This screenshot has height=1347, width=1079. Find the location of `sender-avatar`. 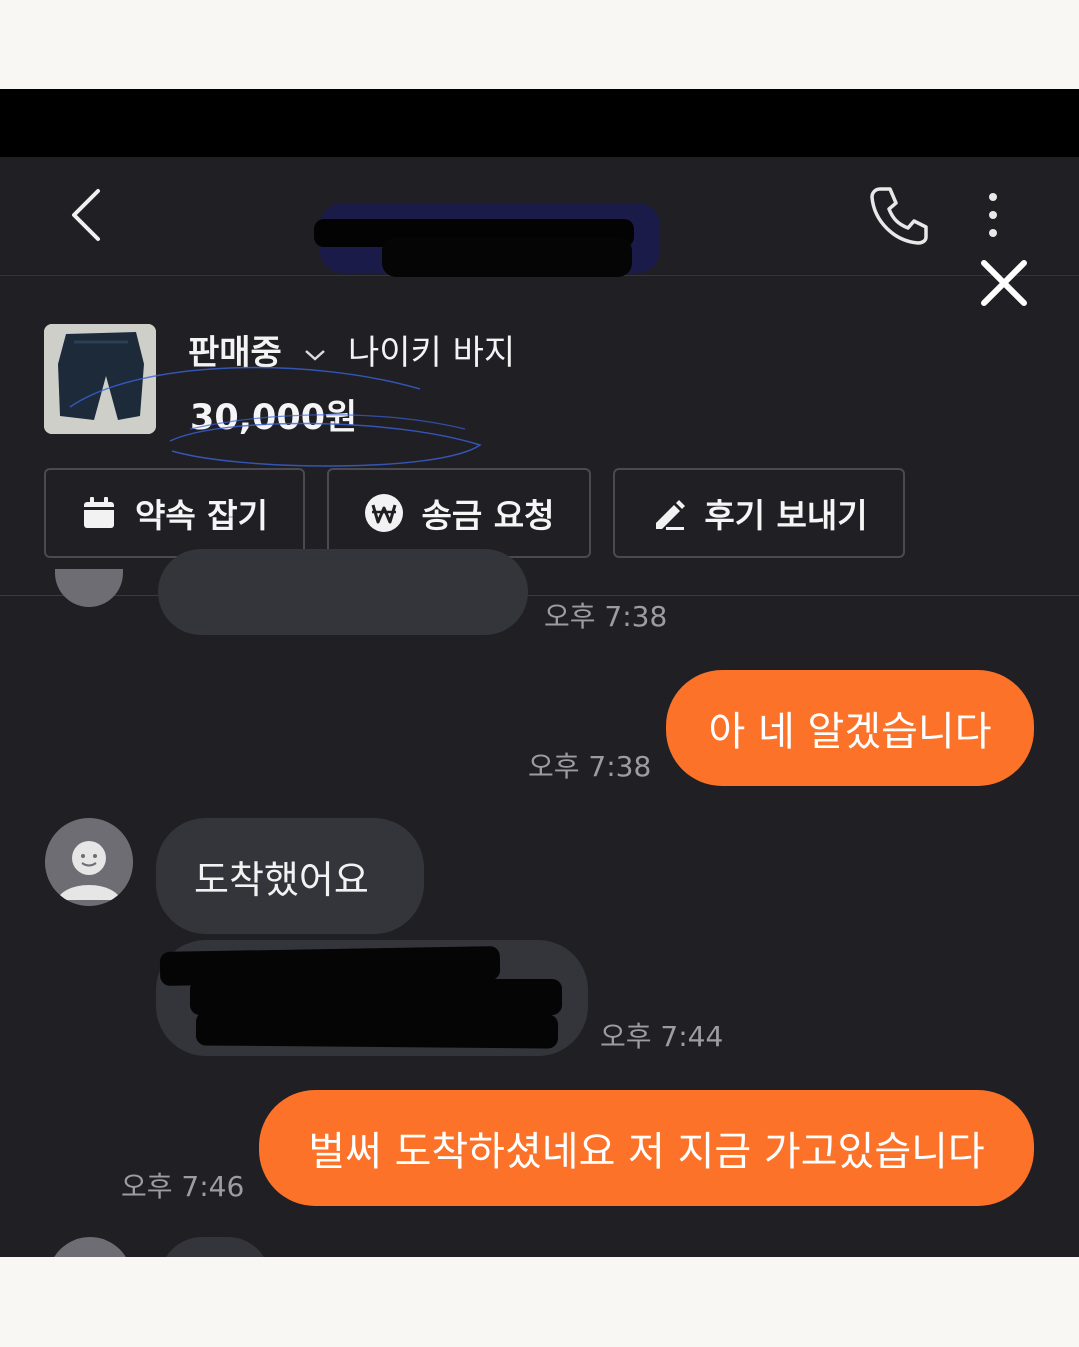

sender-avatar is located at coordinates (89, 862).